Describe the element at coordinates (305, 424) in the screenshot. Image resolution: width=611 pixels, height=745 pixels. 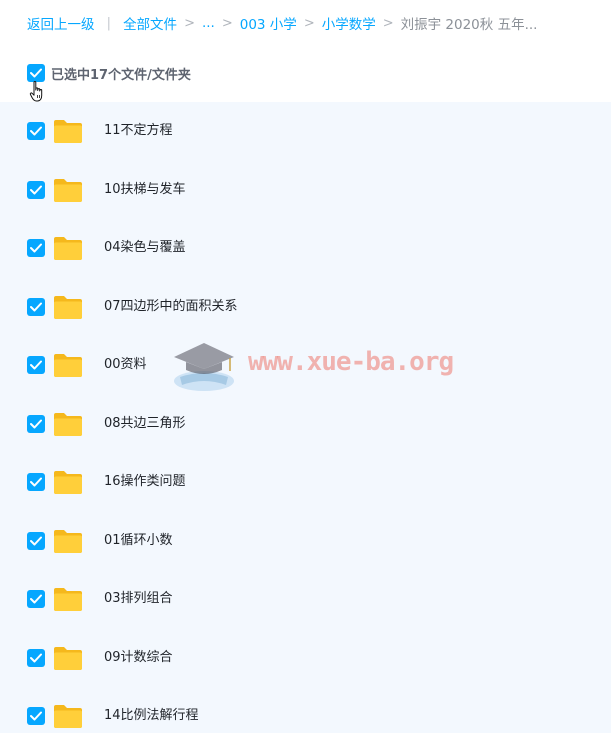
I see `file-row: 08共边三角形` at that location.